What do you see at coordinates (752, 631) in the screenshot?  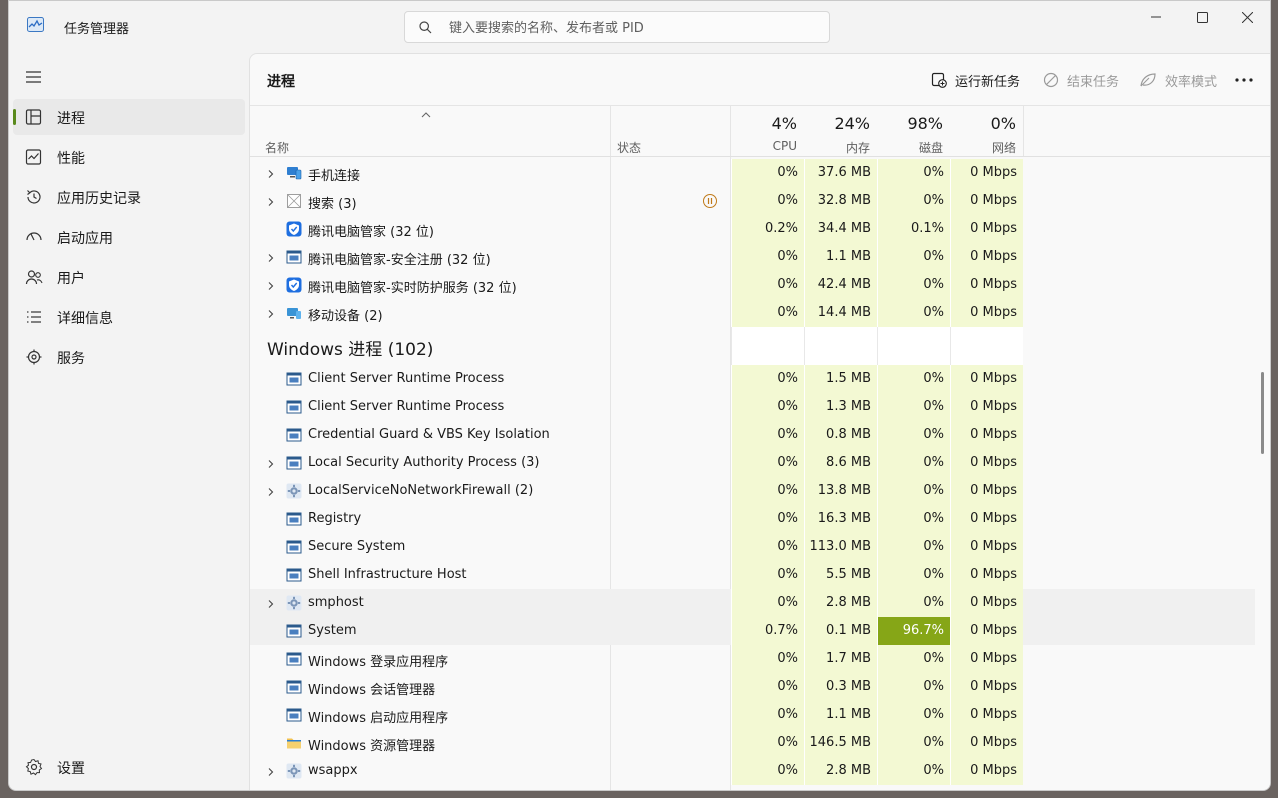 I see `process-row: System 0.7% 0.1 MB 96.7% 0 Mbps` at bounding box center [752, 631].